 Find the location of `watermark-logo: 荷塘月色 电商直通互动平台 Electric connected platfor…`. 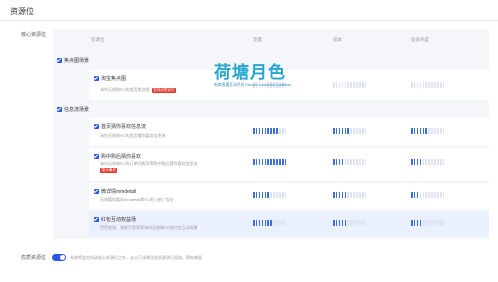

watermark-logo: 荷塘月色 电商直通互动平台 Electric connected platfor… is located at coordinates (252, 76).